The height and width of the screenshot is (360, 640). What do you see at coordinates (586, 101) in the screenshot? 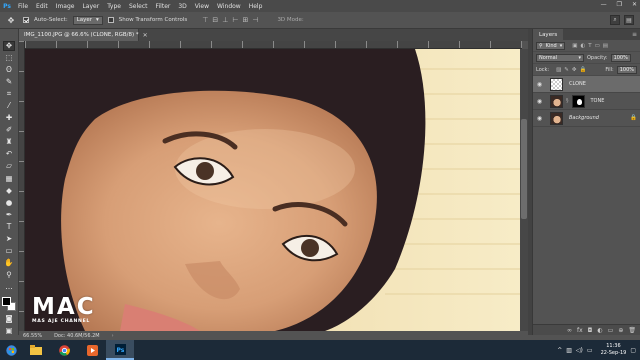
I see `layer-row-tone: ◉ § TONE` at bounding box center [586, 101].